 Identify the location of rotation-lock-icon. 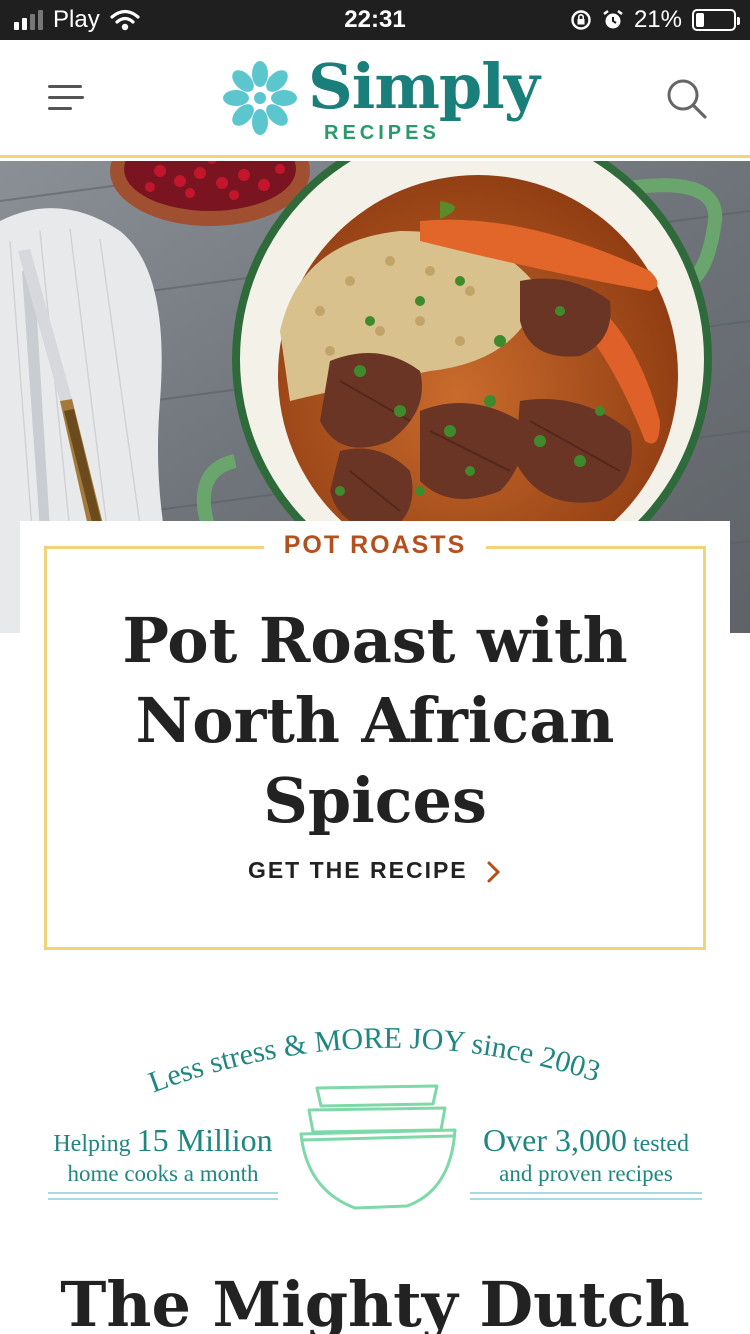
(581, 20).